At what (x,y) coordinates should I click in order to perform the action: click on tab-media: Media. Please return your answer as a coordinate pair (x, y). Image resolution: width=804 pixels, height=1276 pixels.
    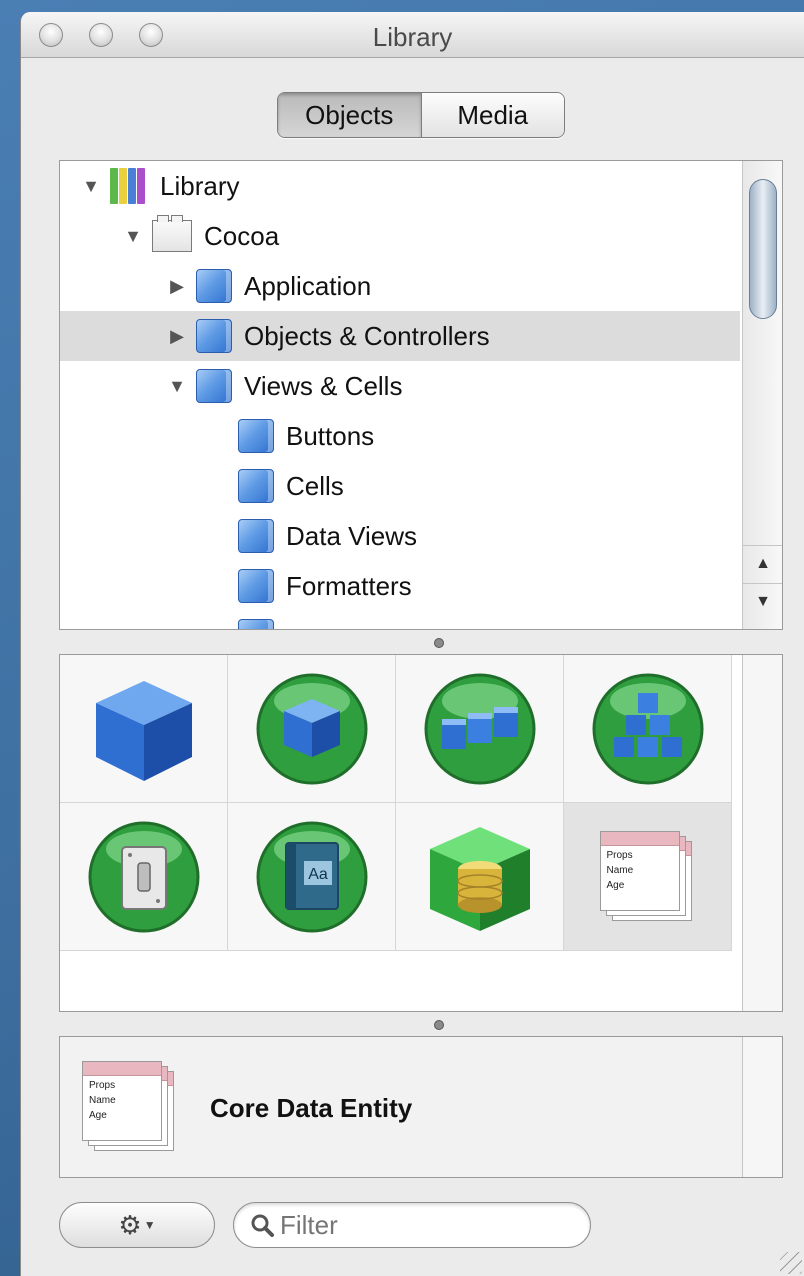
    Looking at the image, I should click on (492, 115).